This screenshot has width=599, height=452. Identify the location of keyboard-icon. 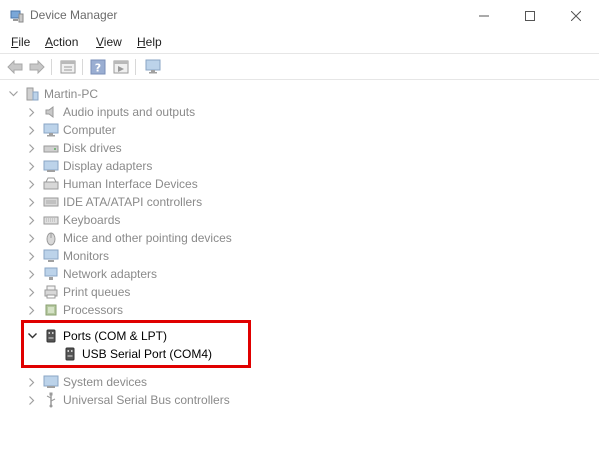
(51, 220).